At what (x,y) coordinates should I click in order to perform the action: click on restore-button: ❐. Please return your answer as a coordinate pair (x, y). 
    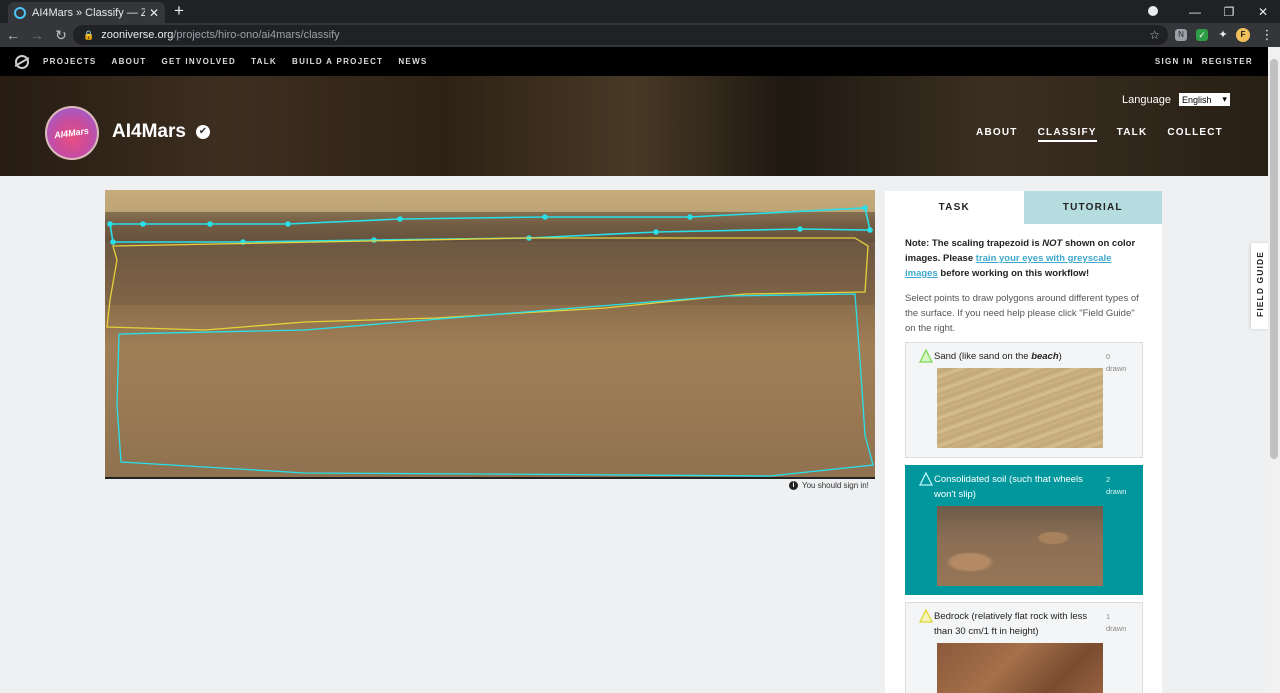
    Looking at the image, I should click on (1229, 12).